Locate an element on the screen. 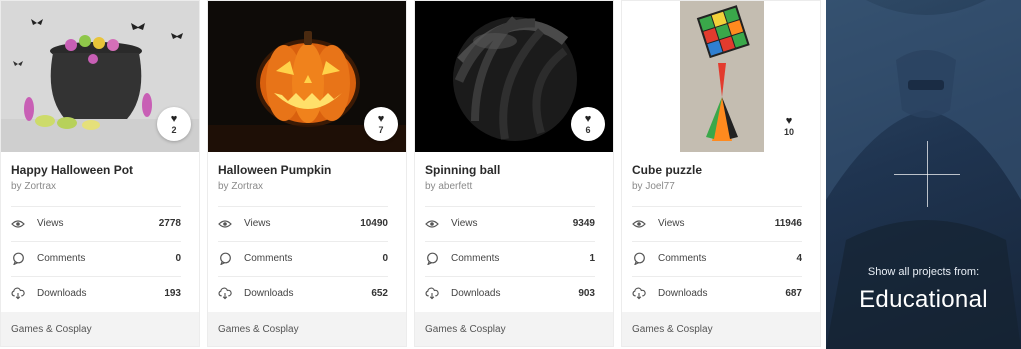 This screenshot has width=1021, height=349. comments-count: 1 is located at coordinates (592, 258).